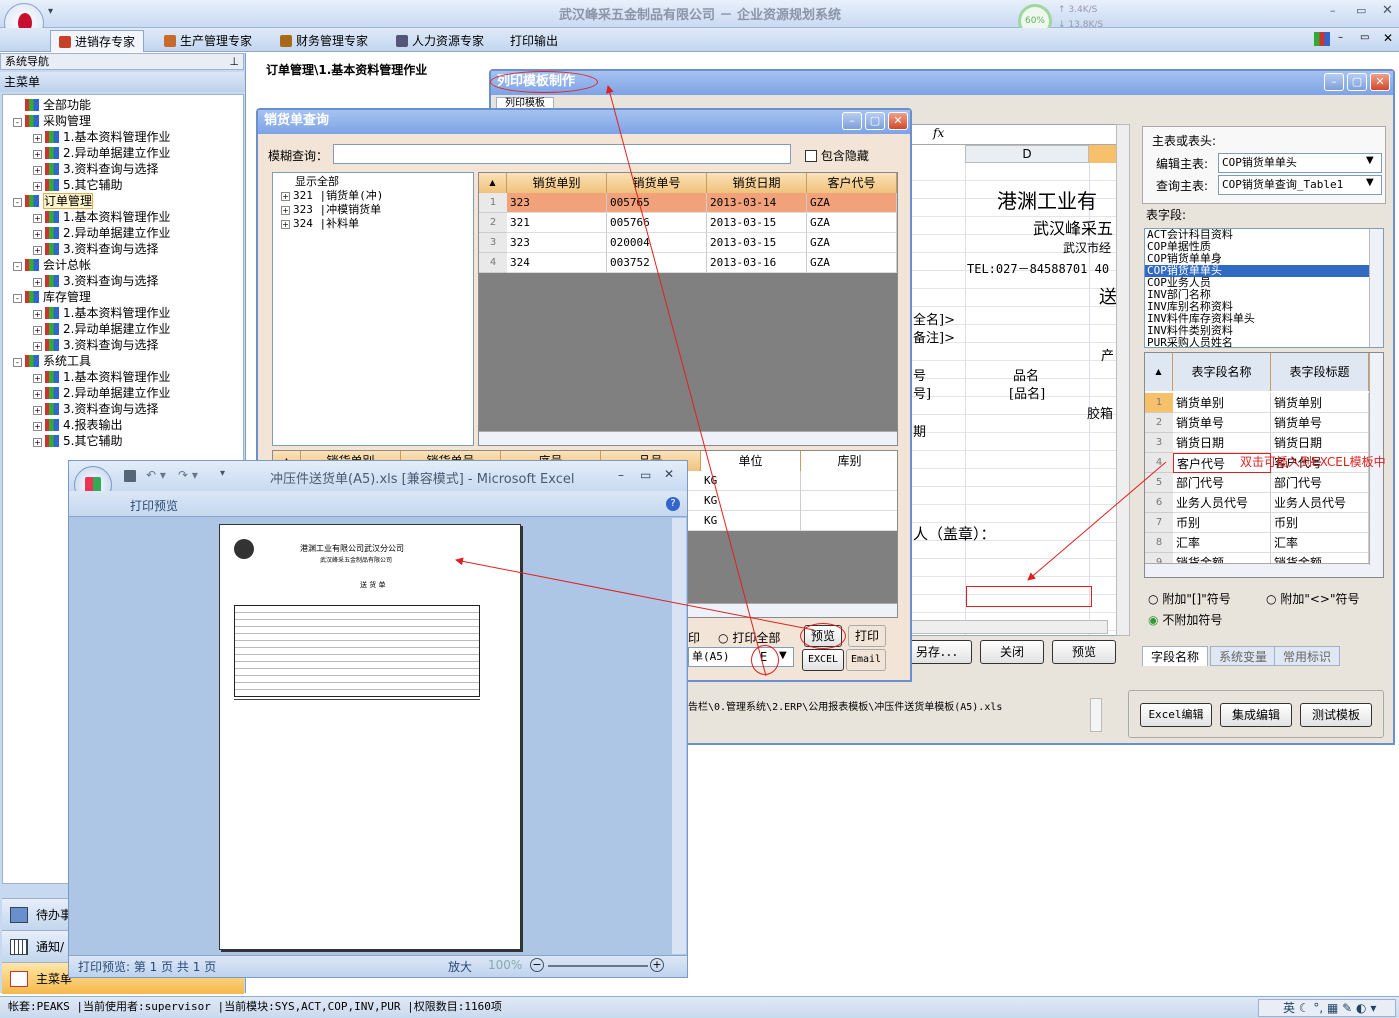  Describe the element at coordinates (686, 381) in the screenshot. I see `arrow-to-title` at that location.